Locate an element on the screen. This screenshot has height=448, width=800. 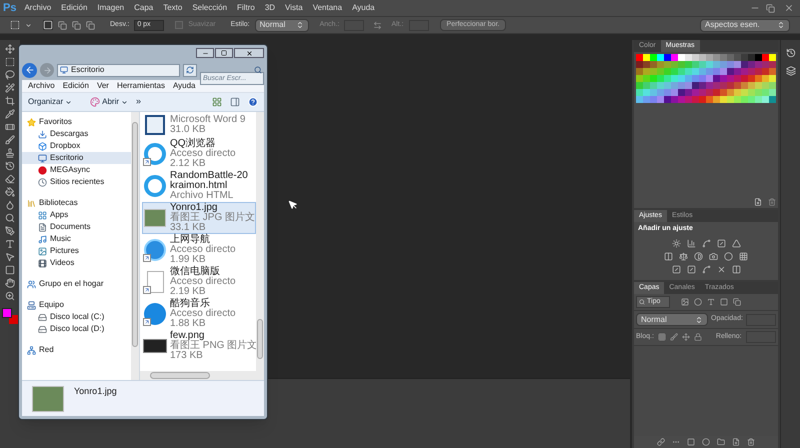
scale-icon is located at coordinates (683, 256).